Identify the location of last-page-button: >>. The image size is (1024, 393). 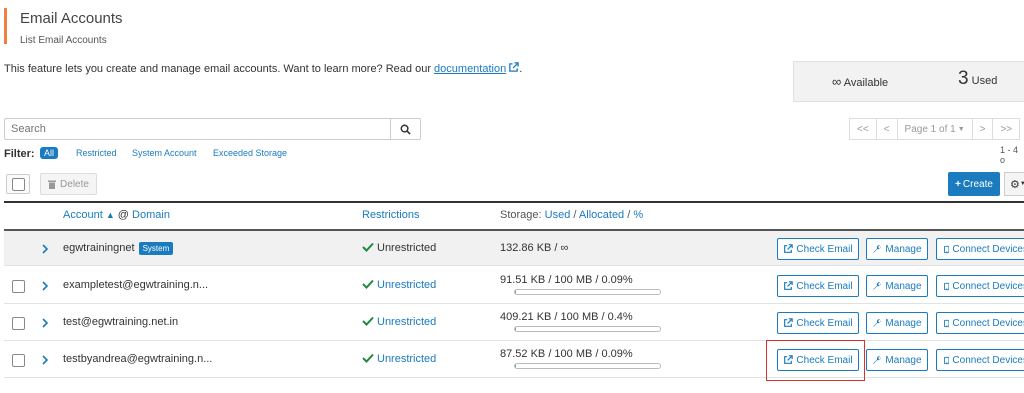
(1006, 129).